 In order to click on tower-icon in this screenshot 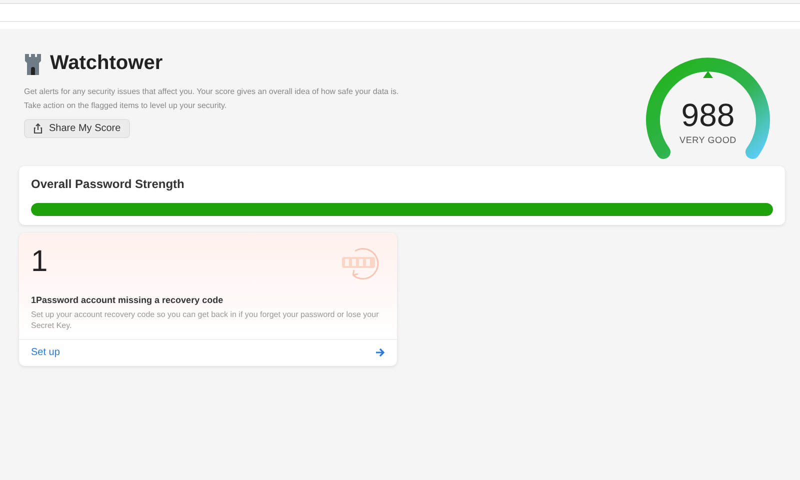, I will do `click(33, 63)`.